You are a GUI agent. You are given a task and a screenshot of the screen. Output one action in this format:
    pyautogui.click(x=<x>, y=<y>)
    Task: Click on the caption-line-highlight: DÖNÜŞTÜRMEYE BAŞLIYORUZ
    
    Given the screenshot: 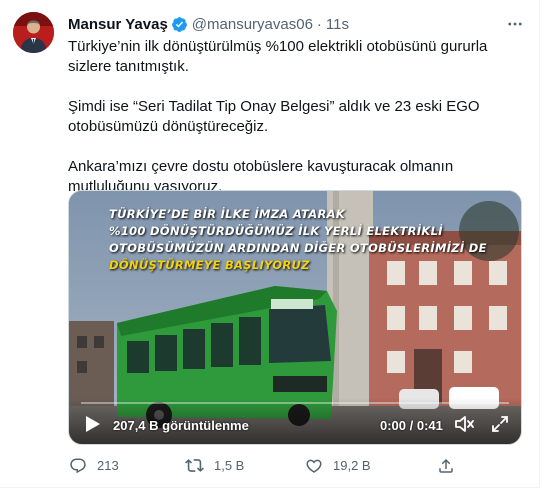 What is the action you would take?
    pyautogui.click(x=209, y=265)
    